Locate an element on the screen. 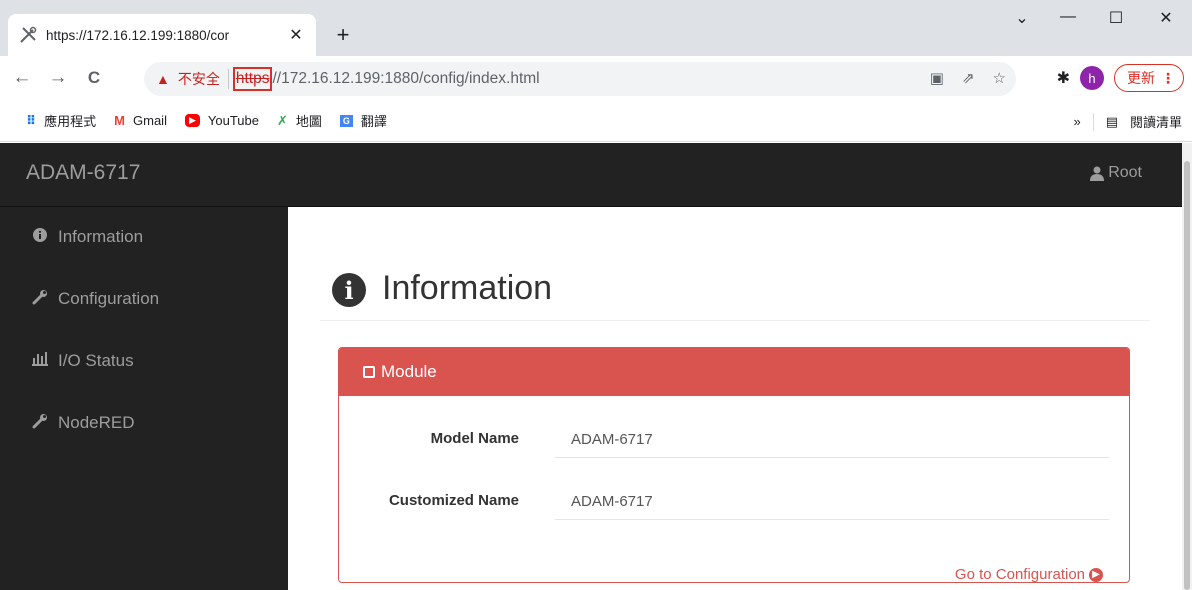  model-name-value: ADAM-6717 is located at coordinates (832, 439).